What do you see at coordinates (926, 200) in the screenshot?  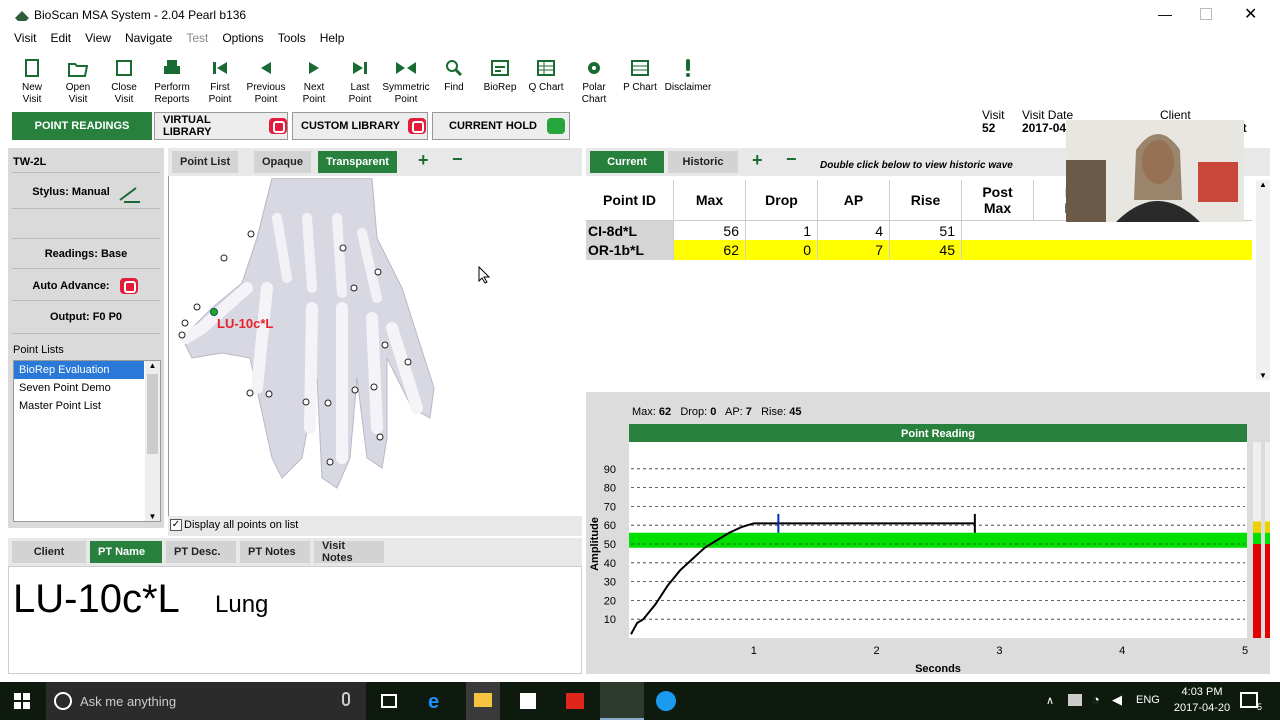 I see `col-rise: Rise` at bounding box center [926, 200].